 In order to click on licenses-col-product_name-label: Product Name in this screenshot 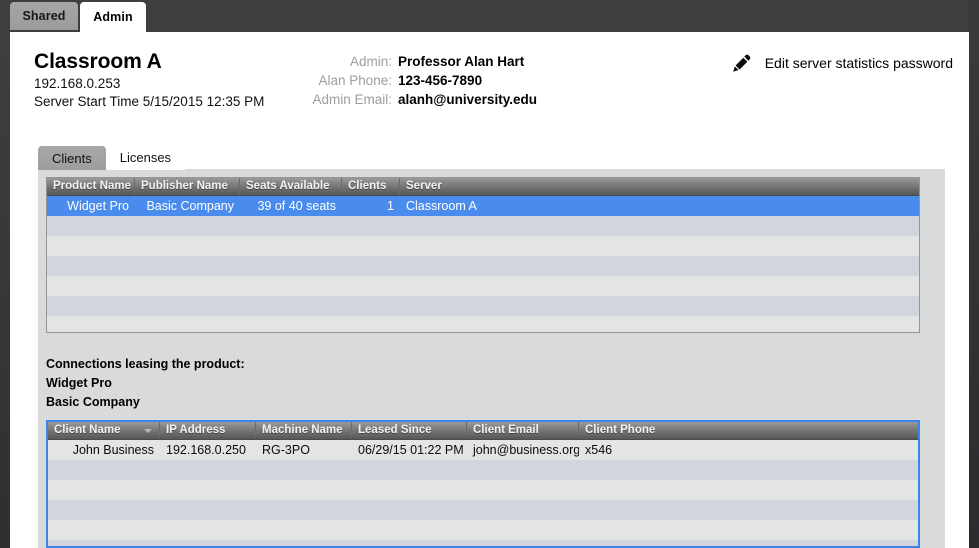, I will do `click(92, 186)`.